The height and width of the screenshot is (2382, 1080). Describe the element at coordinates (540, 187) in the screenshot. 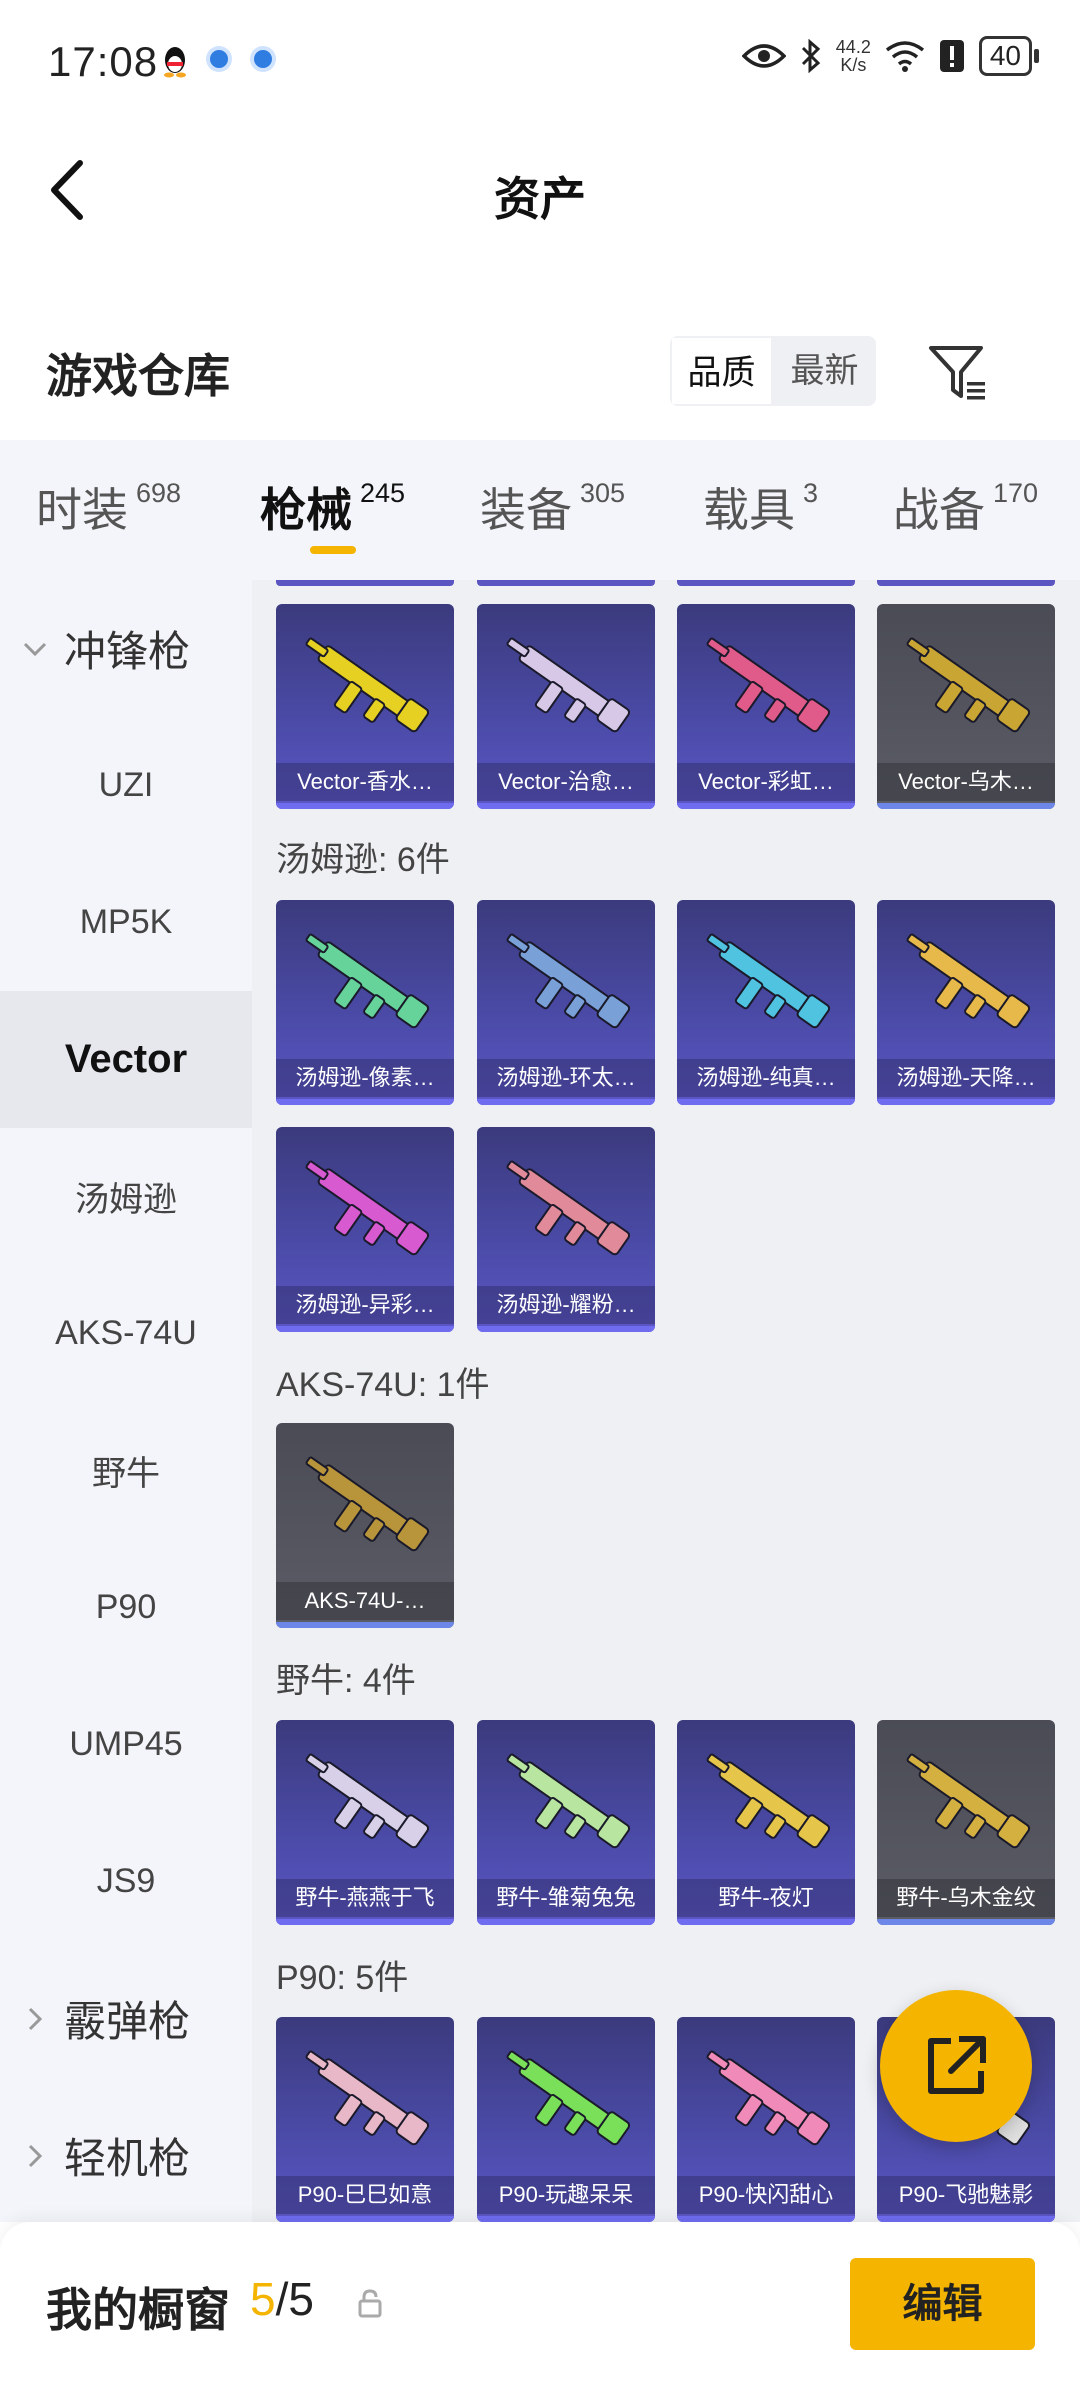

I see `app-header: 资产` at that location.